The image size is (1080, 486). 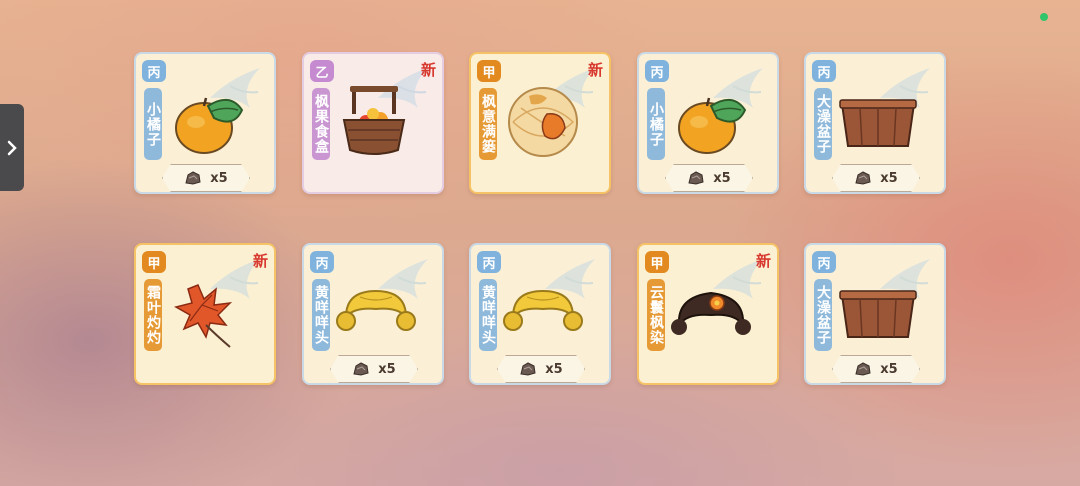 I want to click on item-name: 云鬟枫染, so click(x=656, y=315).